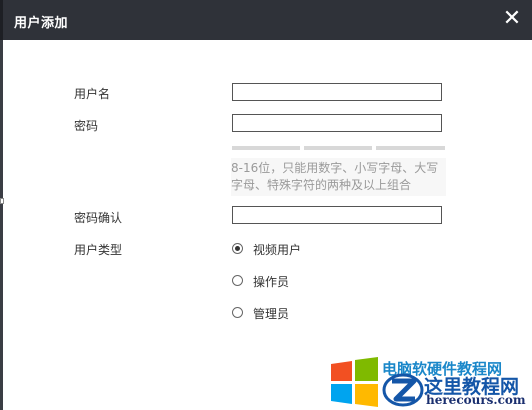 The width and height of the screenshot is (532, 410). What do you see at coordinates (337, 215) in the screenshot?
I see `confirm-password-input` at bounding box center [337, 215].